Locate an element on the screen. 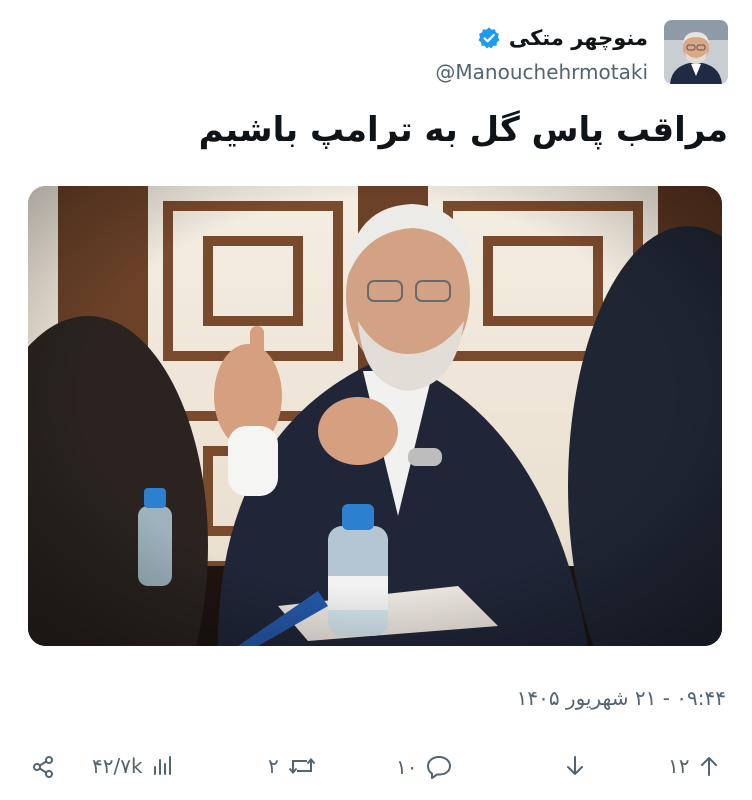 This screenshot has height=800, width=752. share-button is located at coordinates (43, 767).